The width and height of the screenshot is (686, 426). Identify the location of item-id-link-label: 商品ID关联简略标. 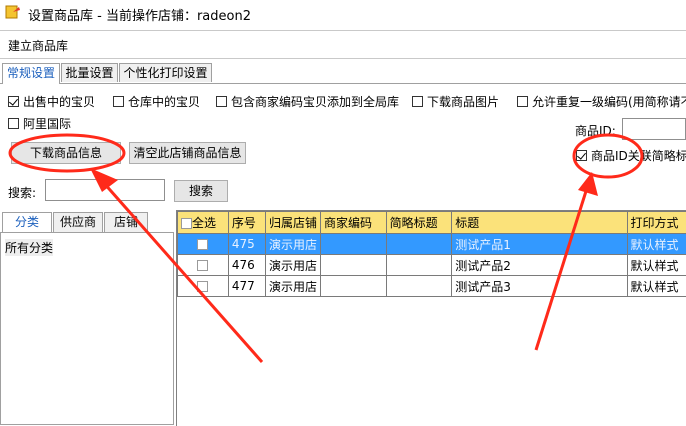
(638, 155).